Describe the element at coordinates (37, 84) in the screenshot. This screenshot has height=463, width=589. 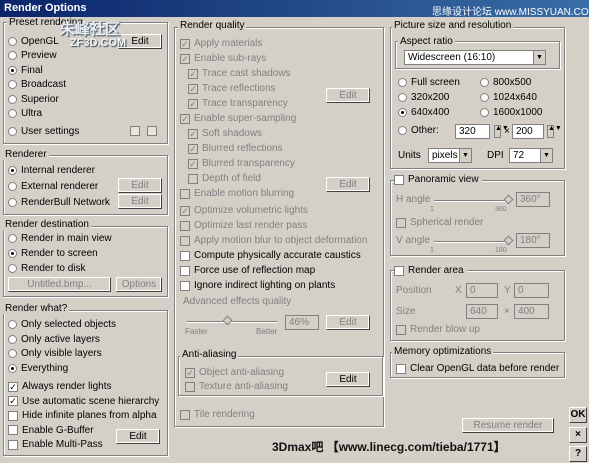
I see `preset-broadcast: Broadcast` at that location.